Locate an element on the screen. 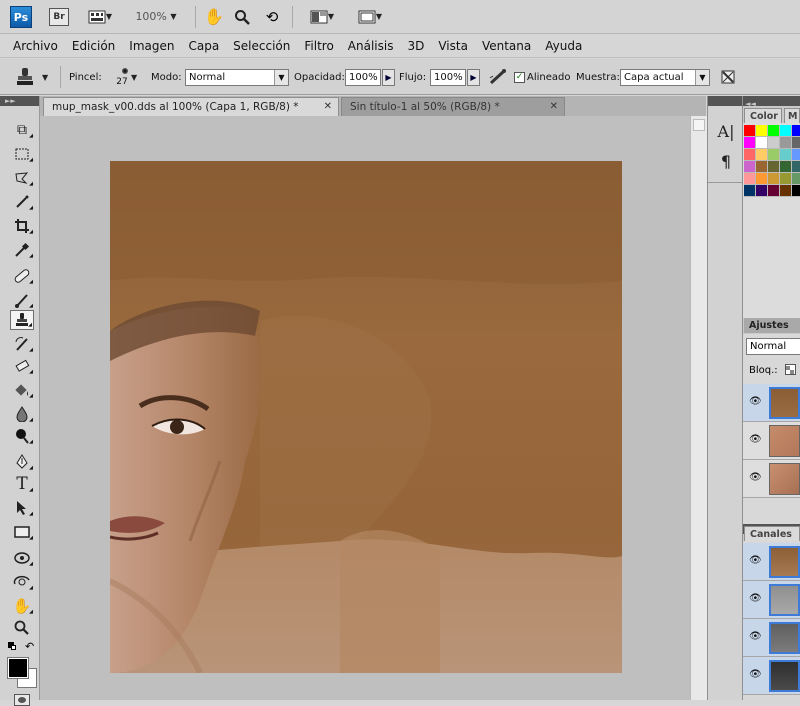 This screenshot has width=800, height=706. channel-row-blue: 👁 is located at coordinates (771, 676).